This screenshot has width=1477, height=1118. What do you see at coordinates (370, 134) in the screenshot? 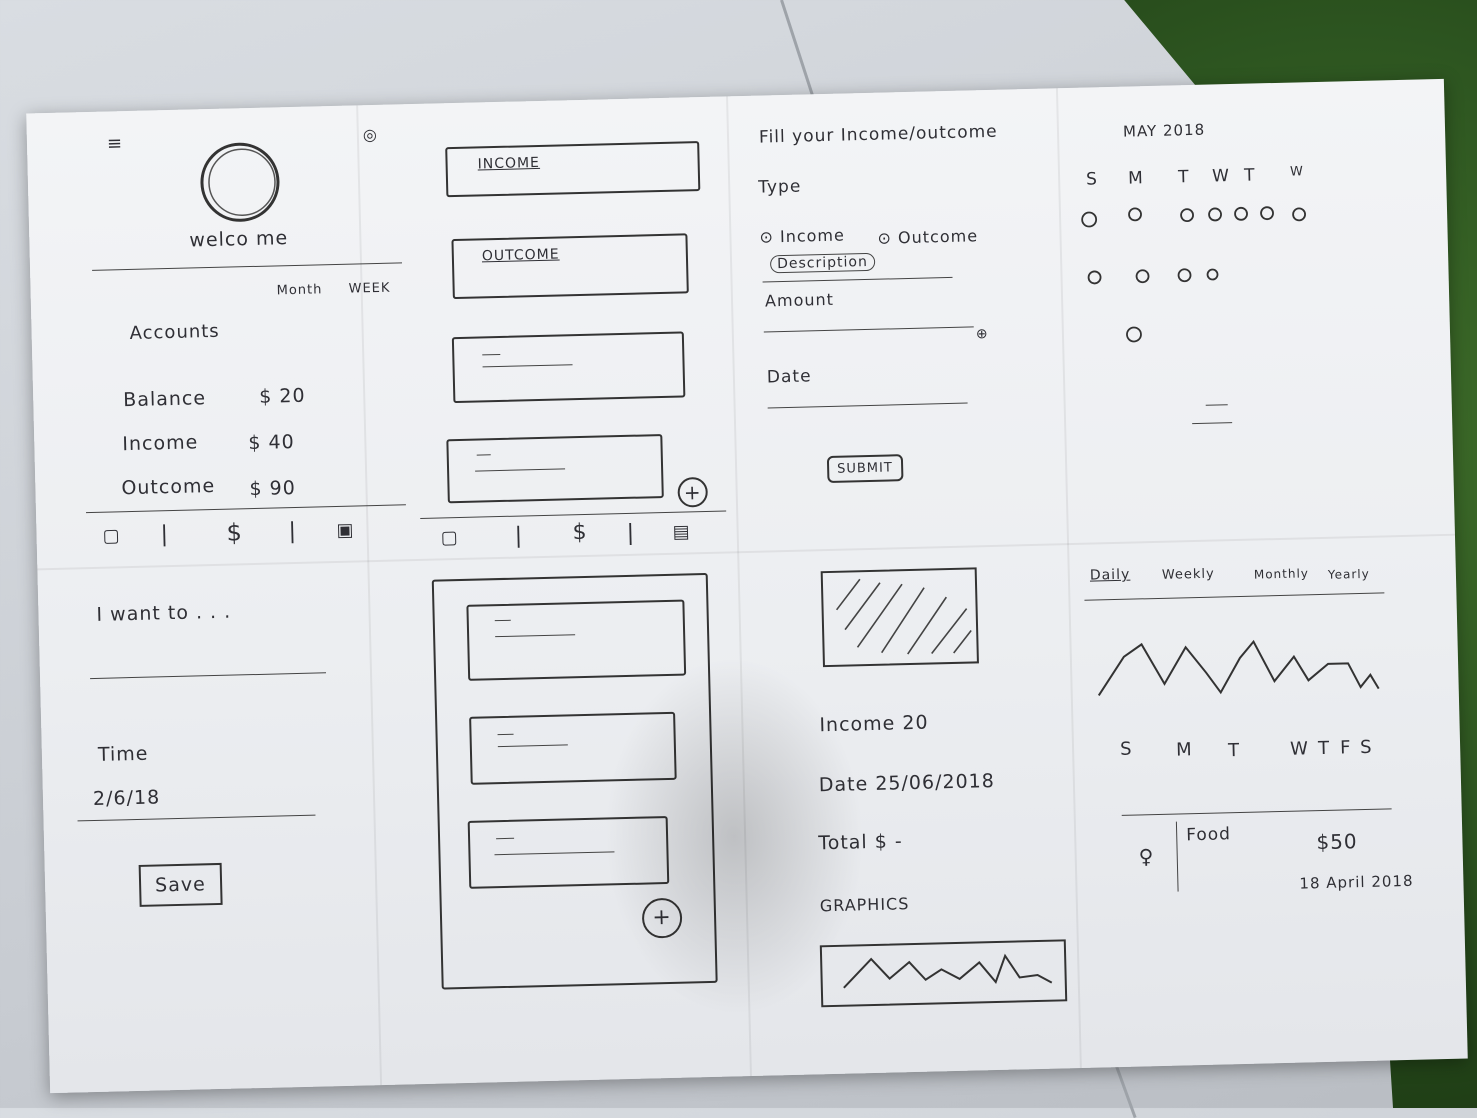
I see `profile-small-icon: ◎` at bounding box center [370, 134].